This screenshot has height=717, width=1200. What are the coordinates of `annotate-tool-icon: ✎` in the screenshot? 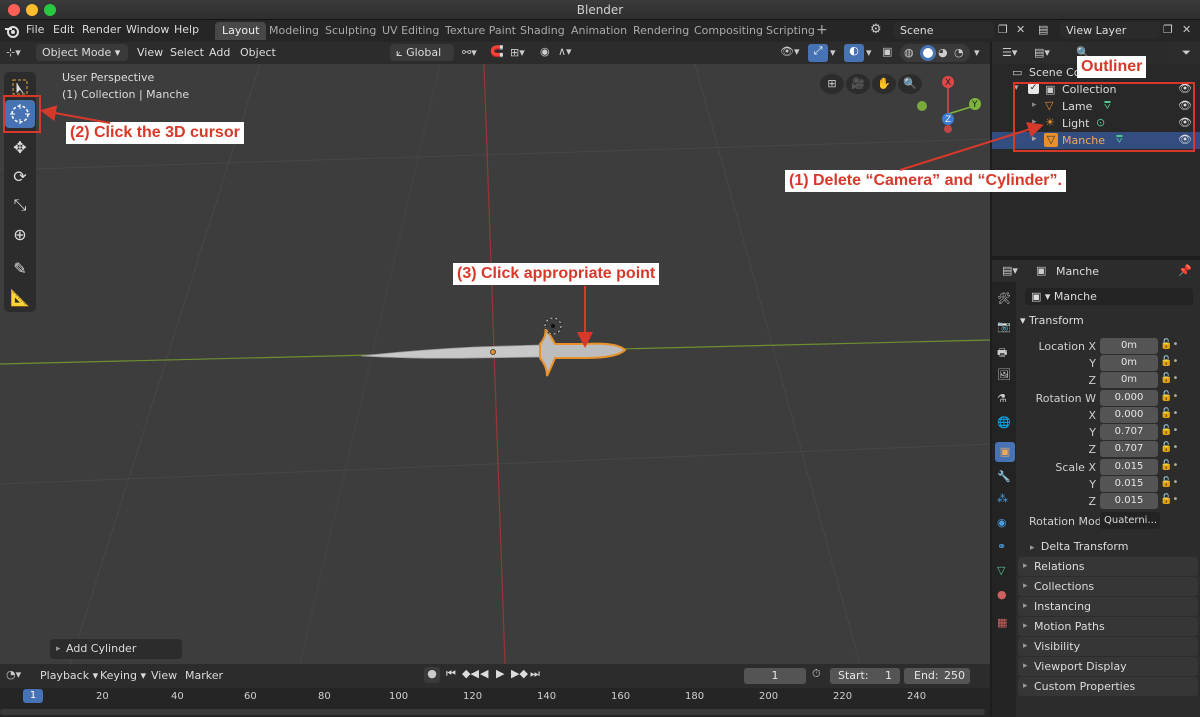 It's located at (20, 268).